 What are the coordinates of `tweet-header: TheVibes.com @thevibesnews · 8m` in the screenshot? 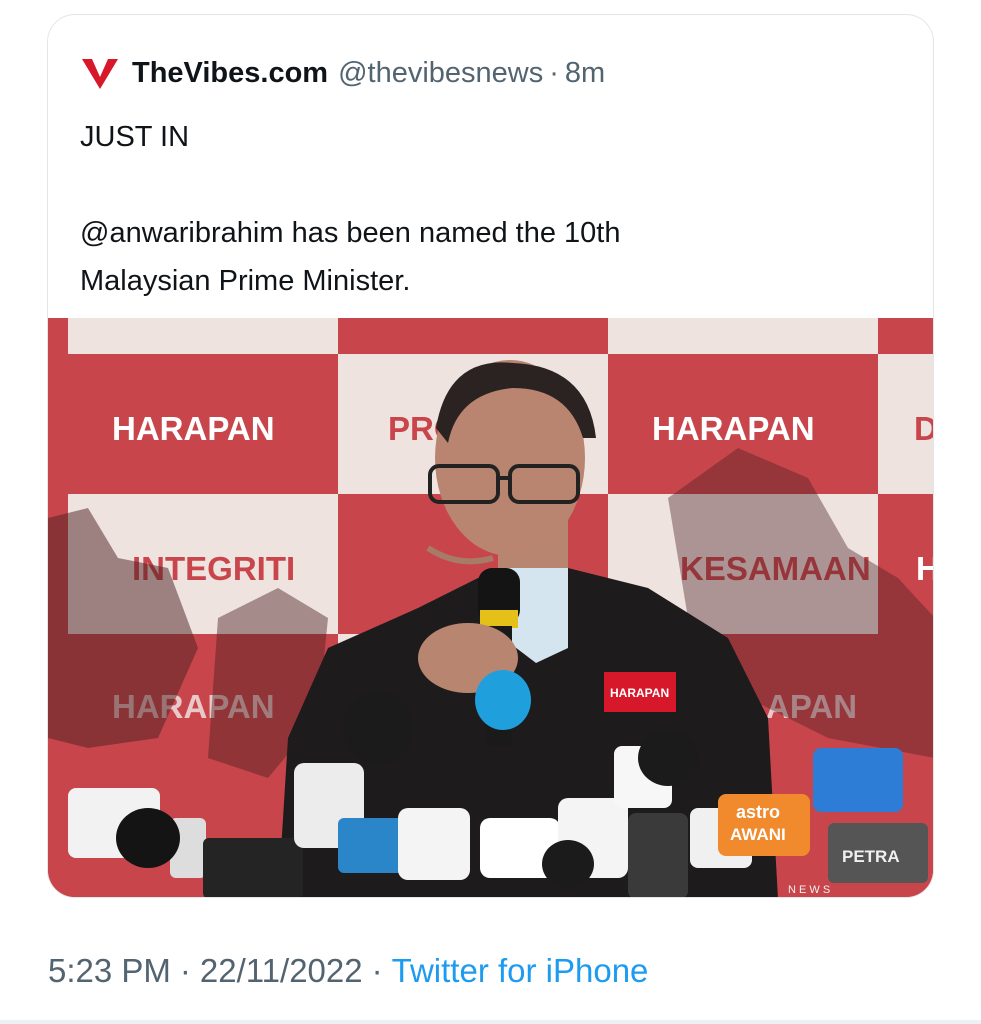 It's located at (342, 73).